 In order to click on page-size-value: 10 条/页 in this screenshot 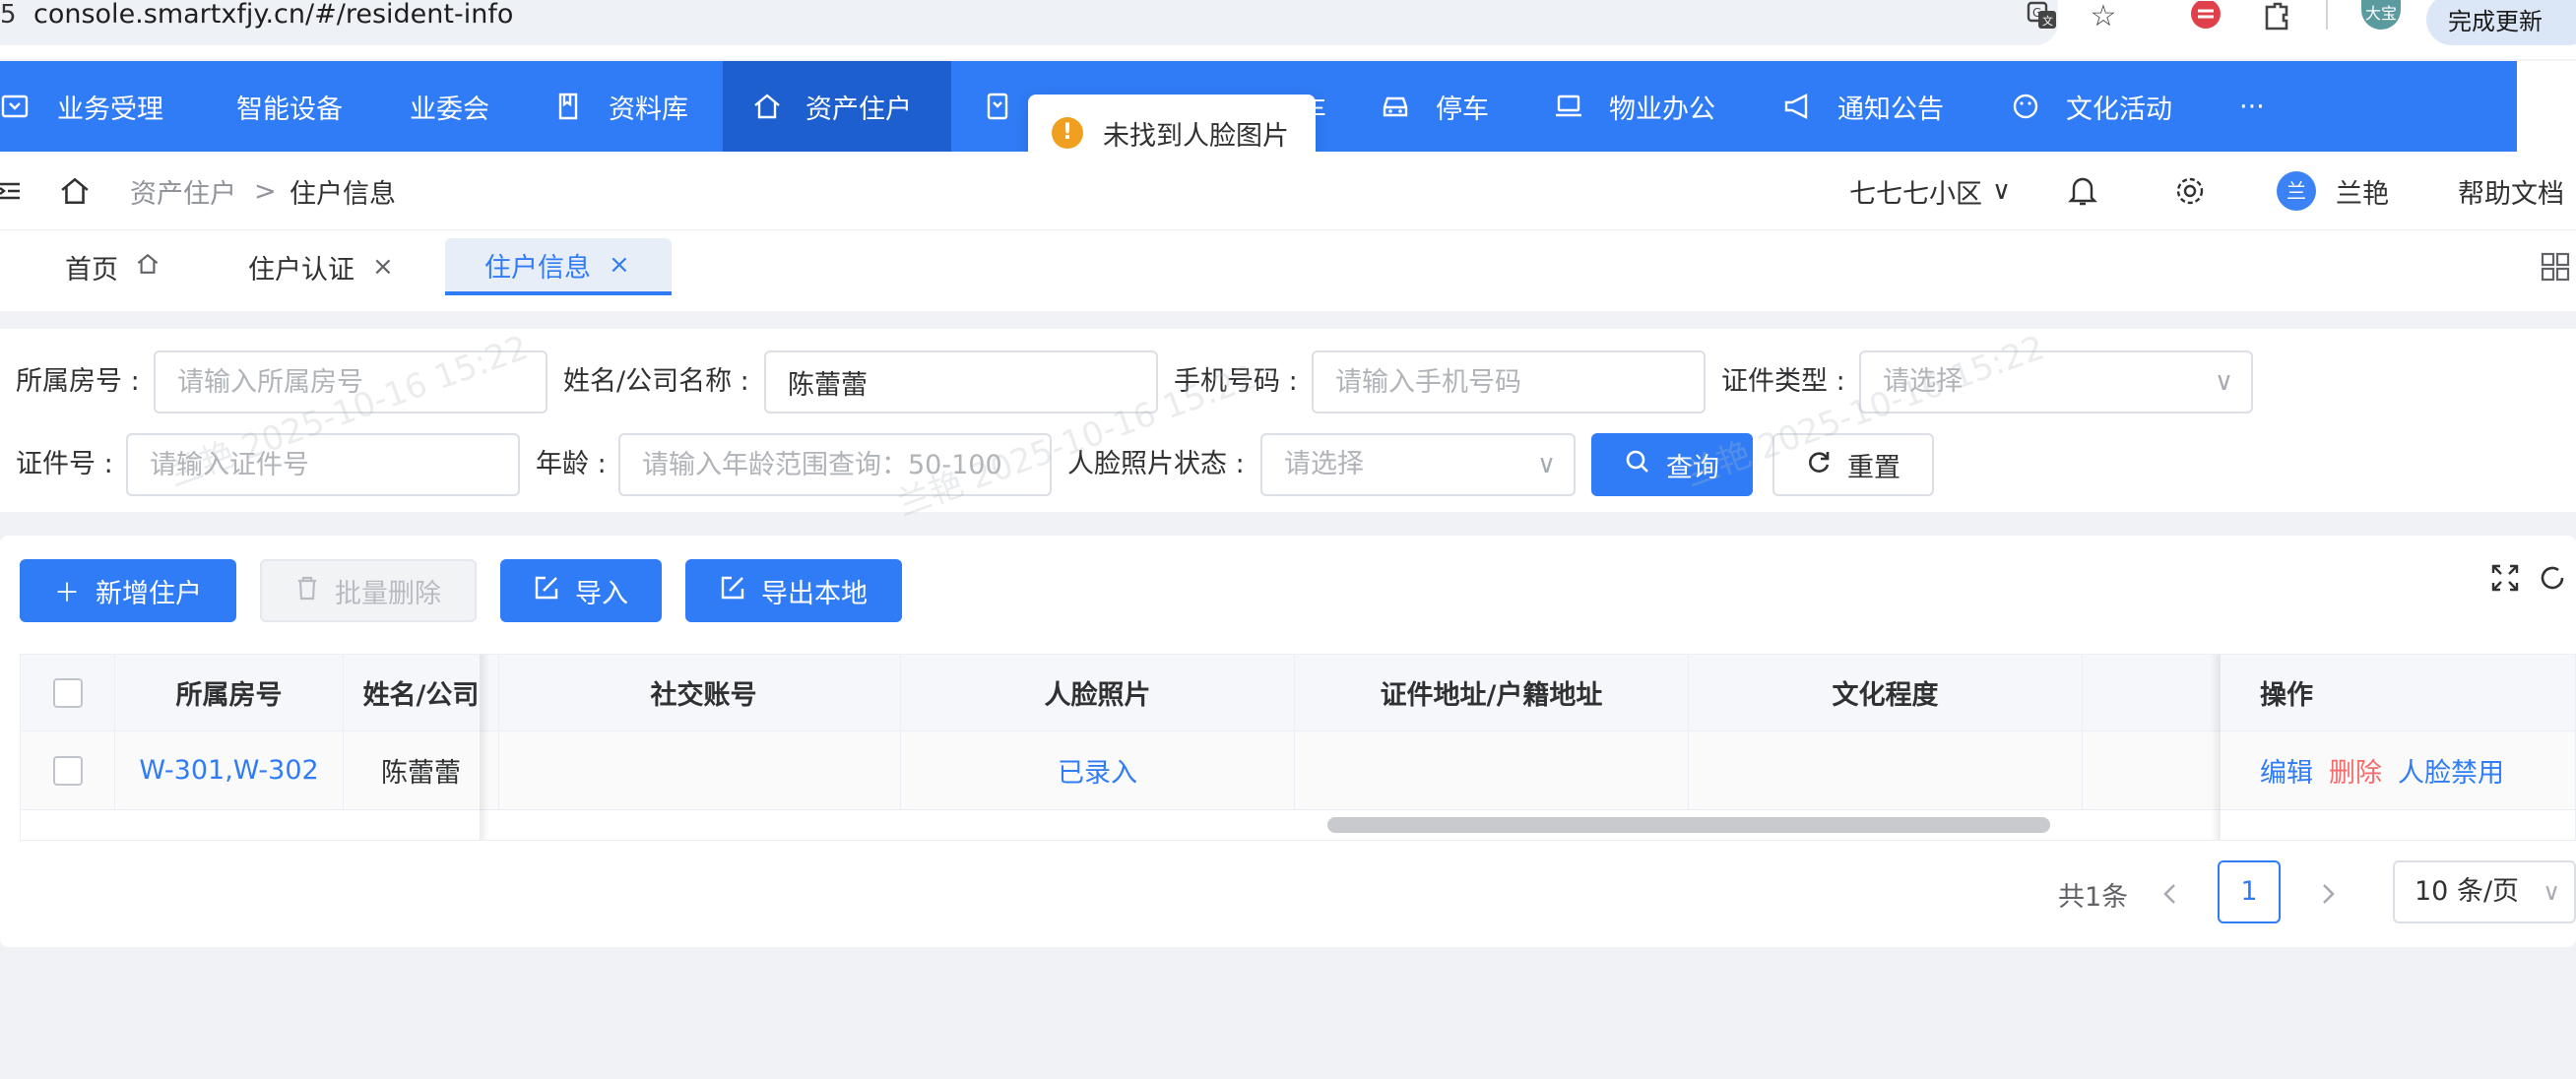, I will do `click(2467, 891)`.